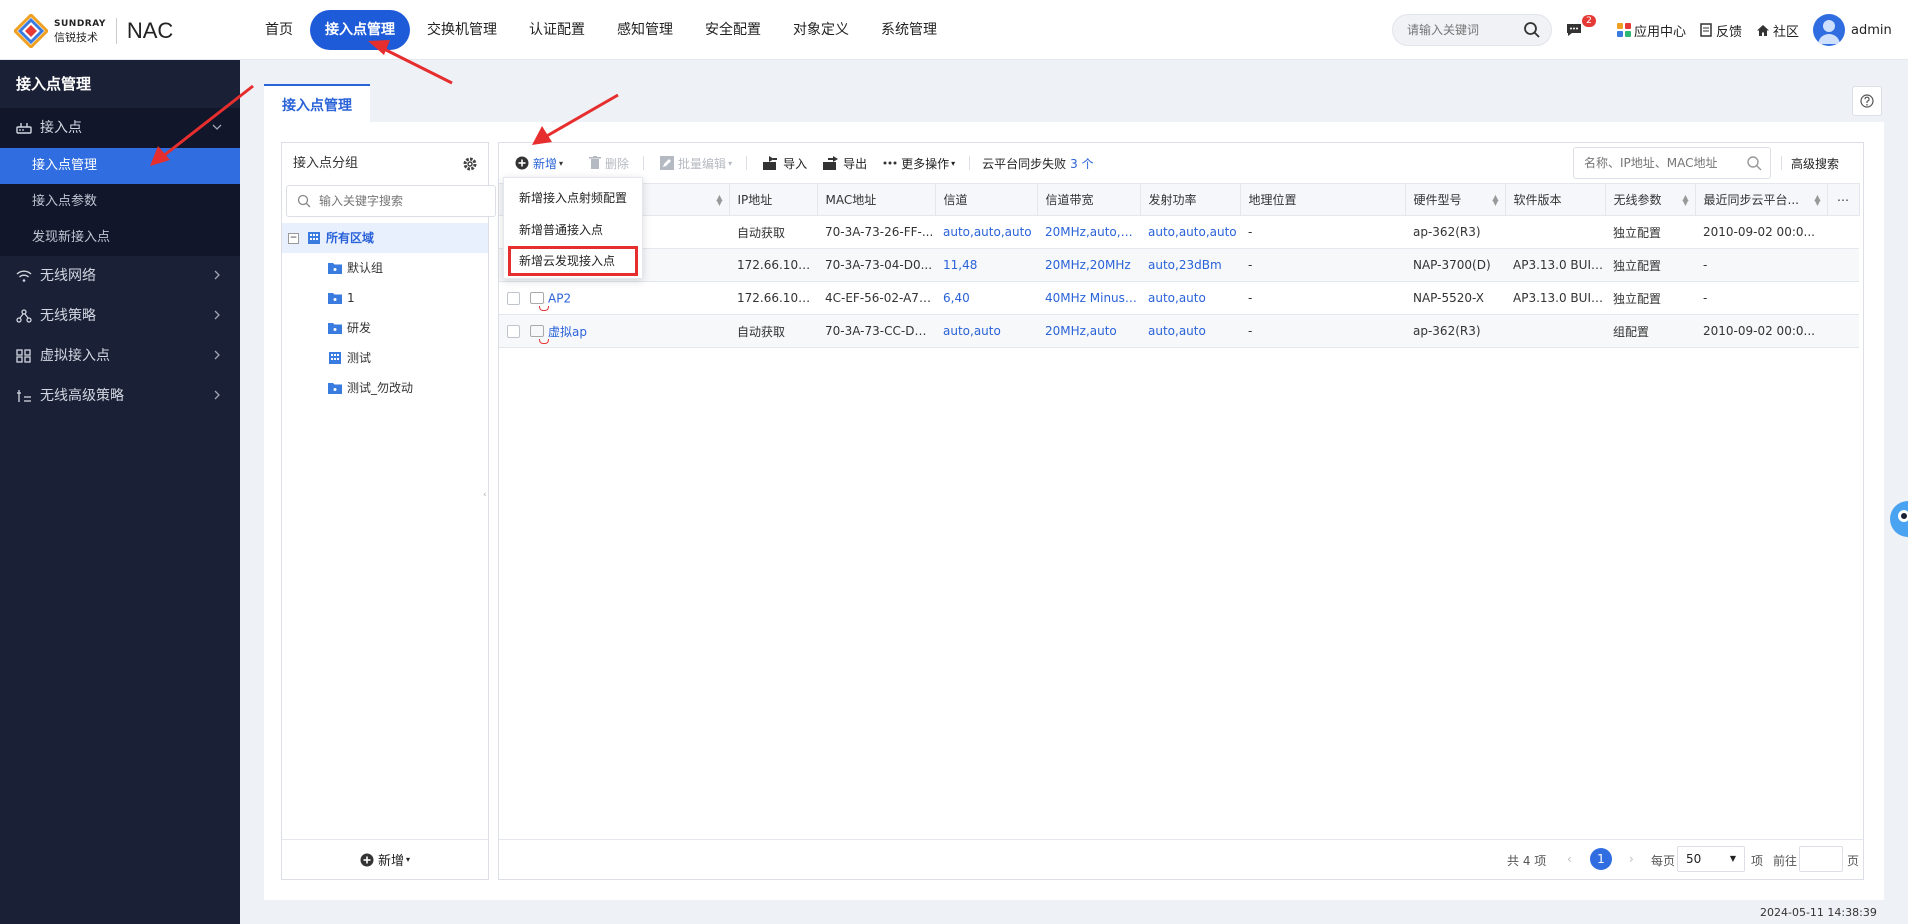 The width and height of the screenshot is (1908, 924). Describe the element at coordinates (1660, 32) in the screenshot. I see `app-center-label: 应用中心` at that location.